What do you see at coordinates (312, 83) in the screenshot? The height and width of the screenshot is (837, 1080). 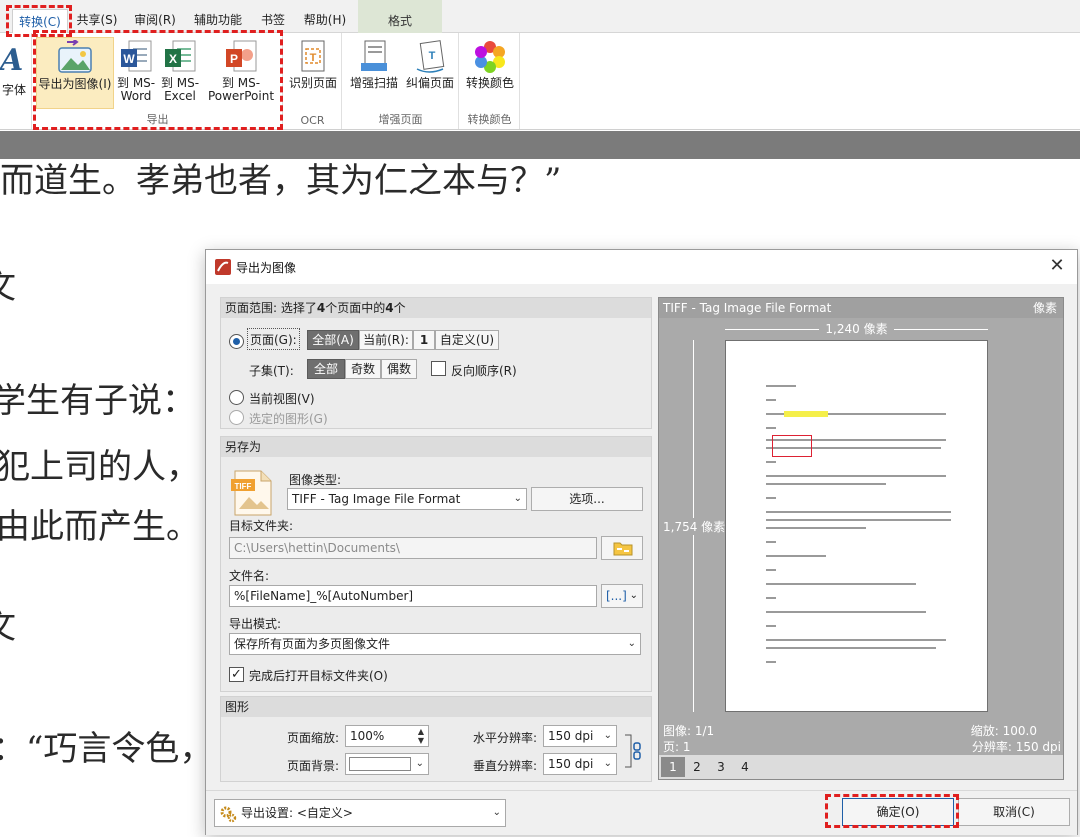 I see `recognize-page-label: 识别页面` at bounding box center [312, 83].